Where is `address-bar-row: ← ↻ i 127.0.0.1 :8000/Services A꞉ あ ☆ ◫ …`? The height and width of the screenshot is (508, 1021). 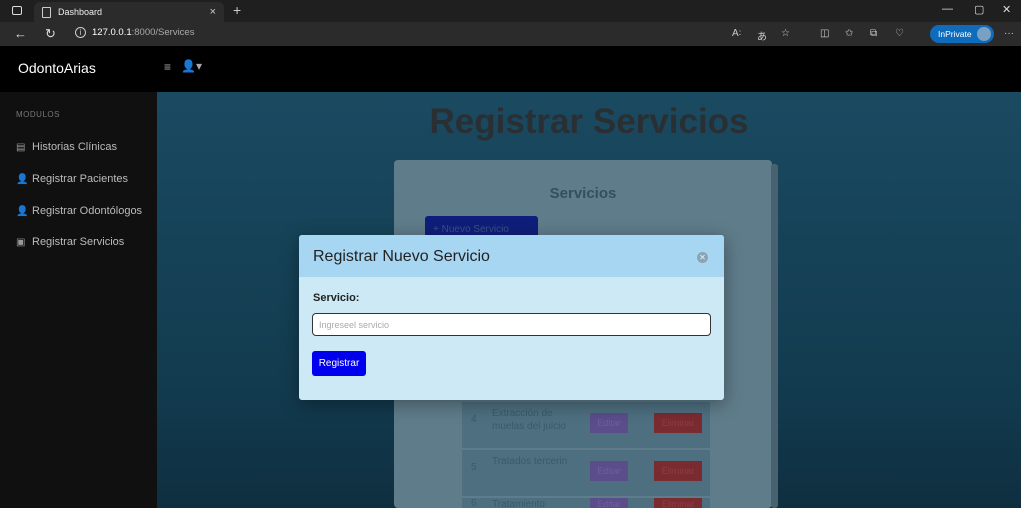 address-bar-row: ← ↻ i 127.0.0.1 :8000/Services A꞉ あ ☆ ◫ … is located at coordinates (510, 34).